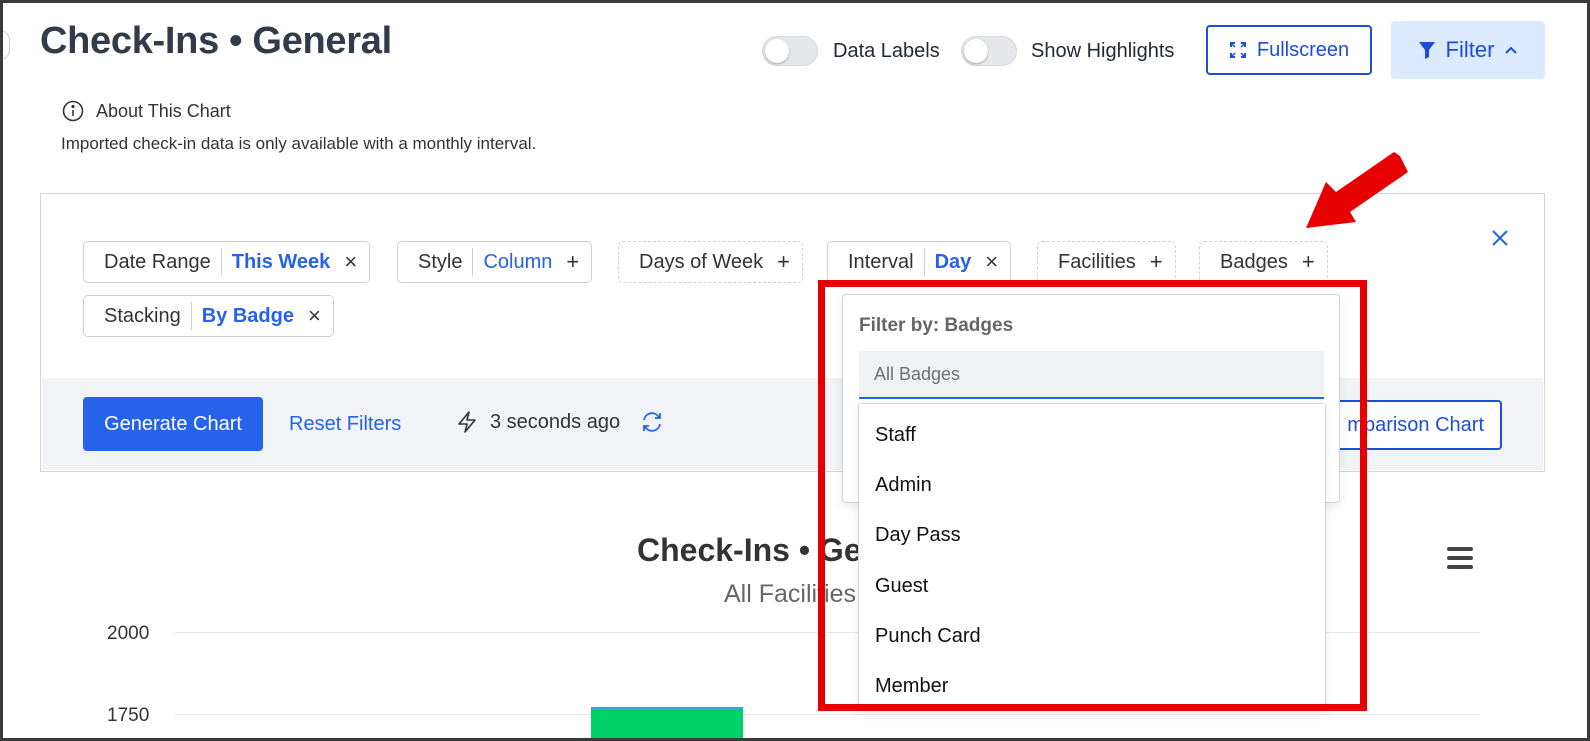 This screenshot has width=1590, height=741. What do you see at coordinates (1460, 559) in the screenshot?
I see `chart-menu-icon` at bounding box center [1460, 559].